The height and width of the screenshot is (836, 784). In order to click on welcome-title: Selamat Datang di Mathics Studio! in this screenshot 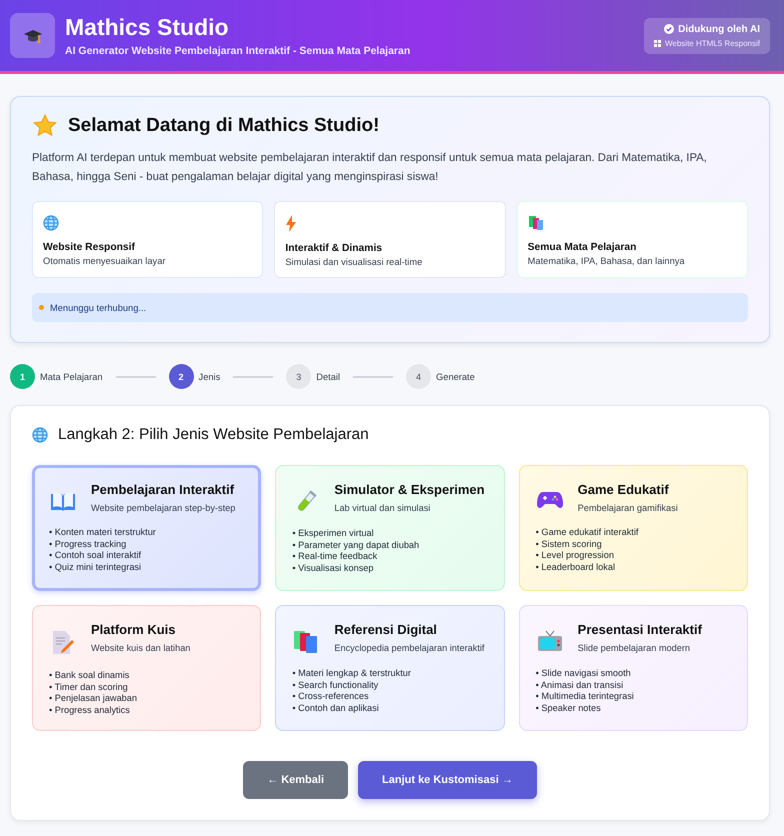, I will do `click(224, 126)`.